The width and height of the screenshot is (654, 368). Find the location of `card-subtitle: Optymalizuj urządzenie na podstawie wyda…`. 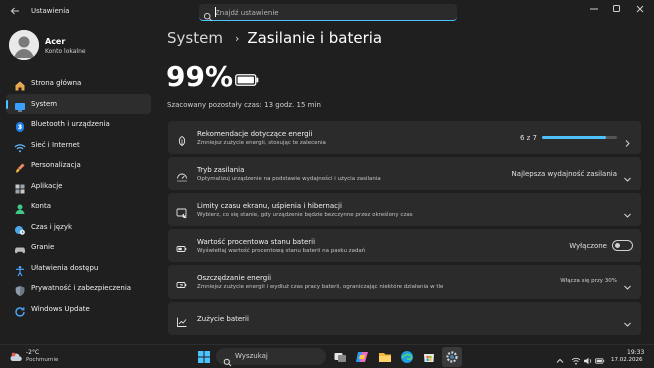

card-subtitle: Optymalizuj urządzenie na podstawie wyda… is located at coordinates (289, 179).